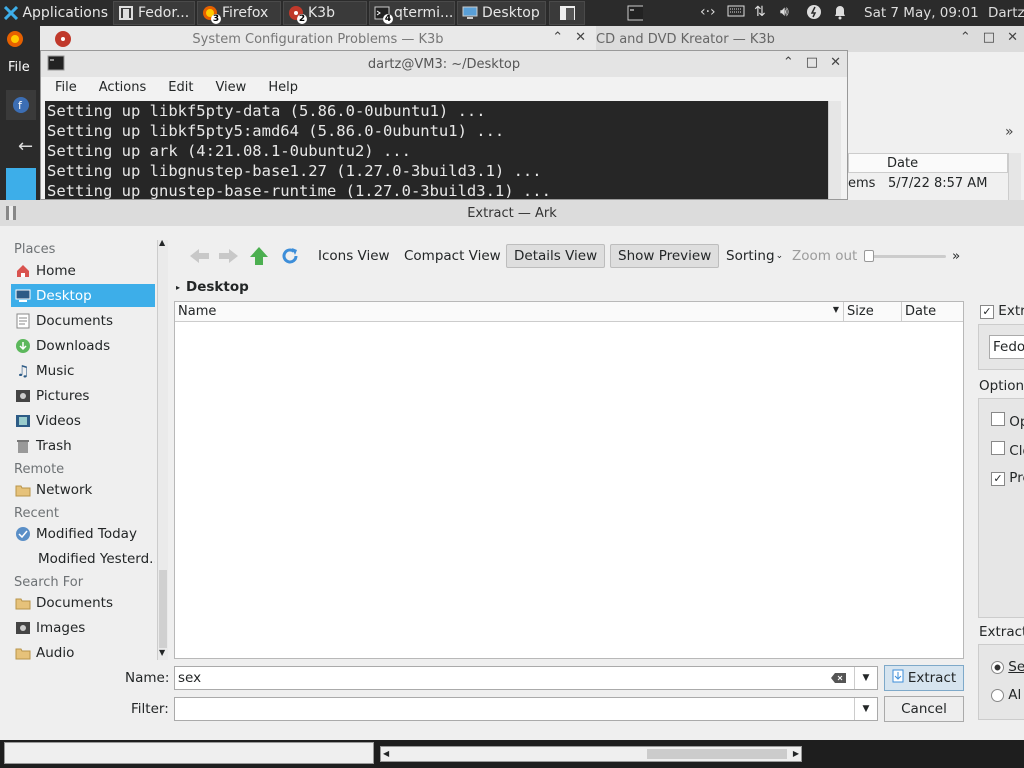 This screenshot has width=1024, height=768. What do you see at coordinates (865, 678) in the screenshot?
I see `name-dropdown-icon: ▼` at bounding box center [865, 678].